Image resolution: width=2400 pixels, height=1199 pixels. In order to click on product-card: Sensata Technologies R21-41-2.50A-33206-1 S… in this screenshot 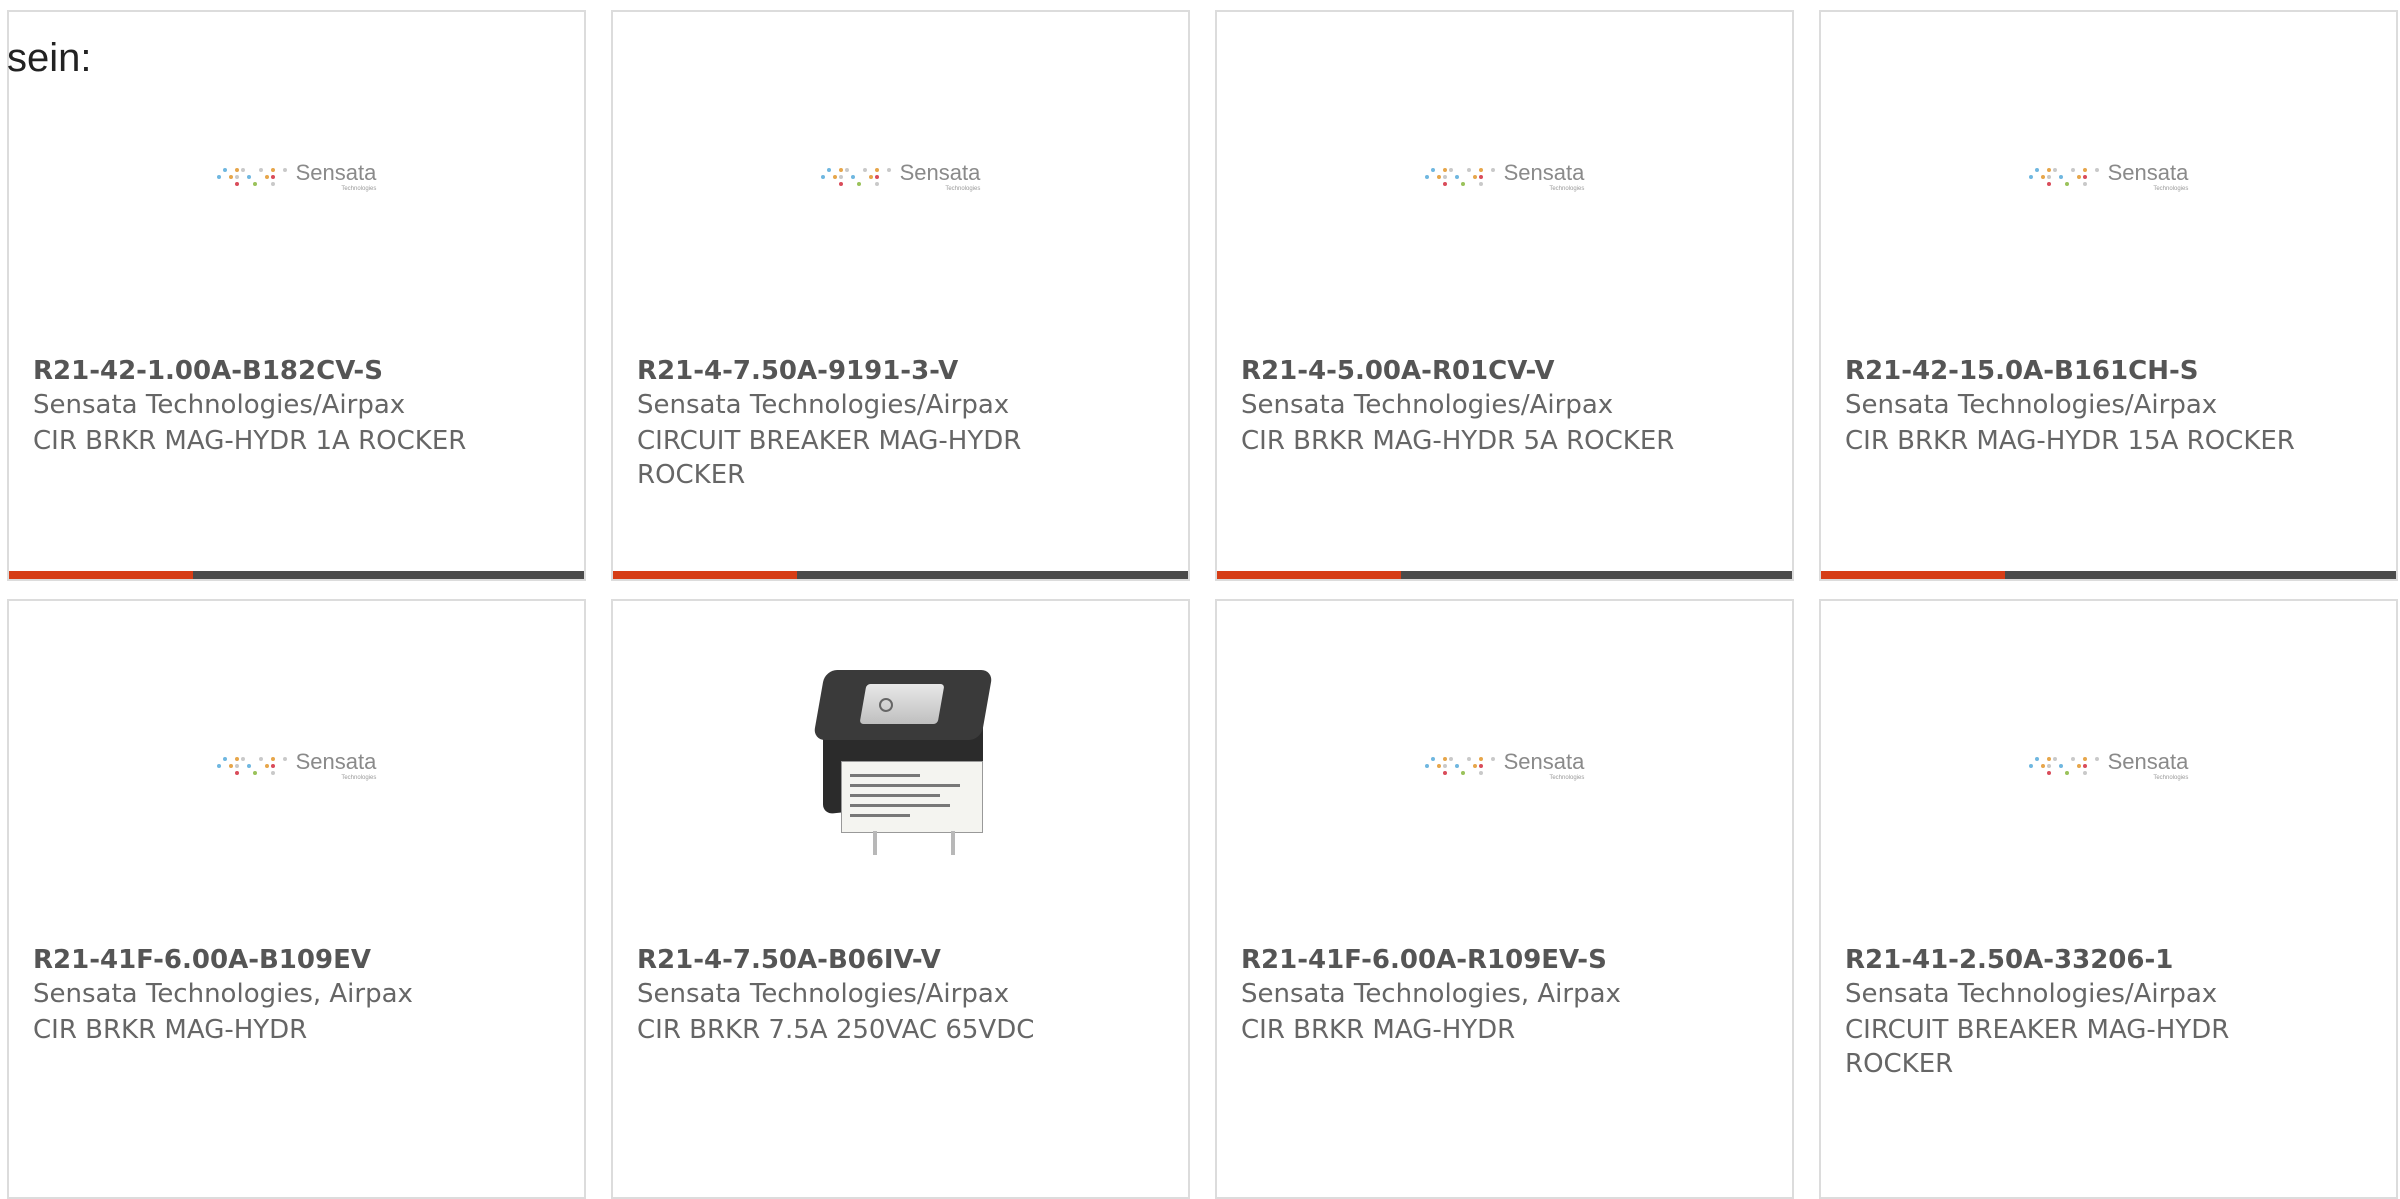, I will do `click(2108, 899)`.